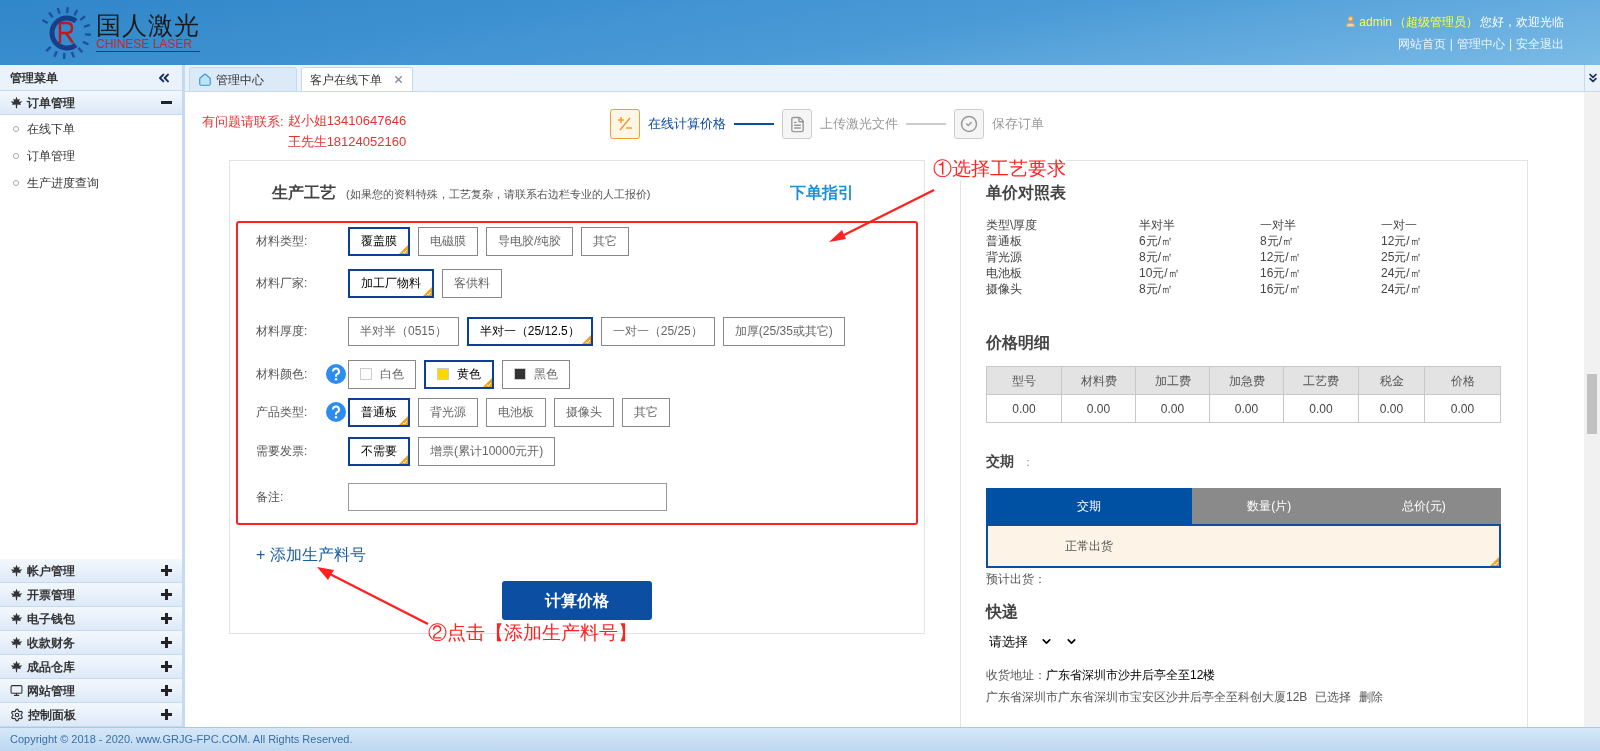 Image resolution: width=1600 pixels, height=751 pixels. Describe the element at coordinates (91, 128) in the screenshot. I see `menu-item: 在线下单` at that location.